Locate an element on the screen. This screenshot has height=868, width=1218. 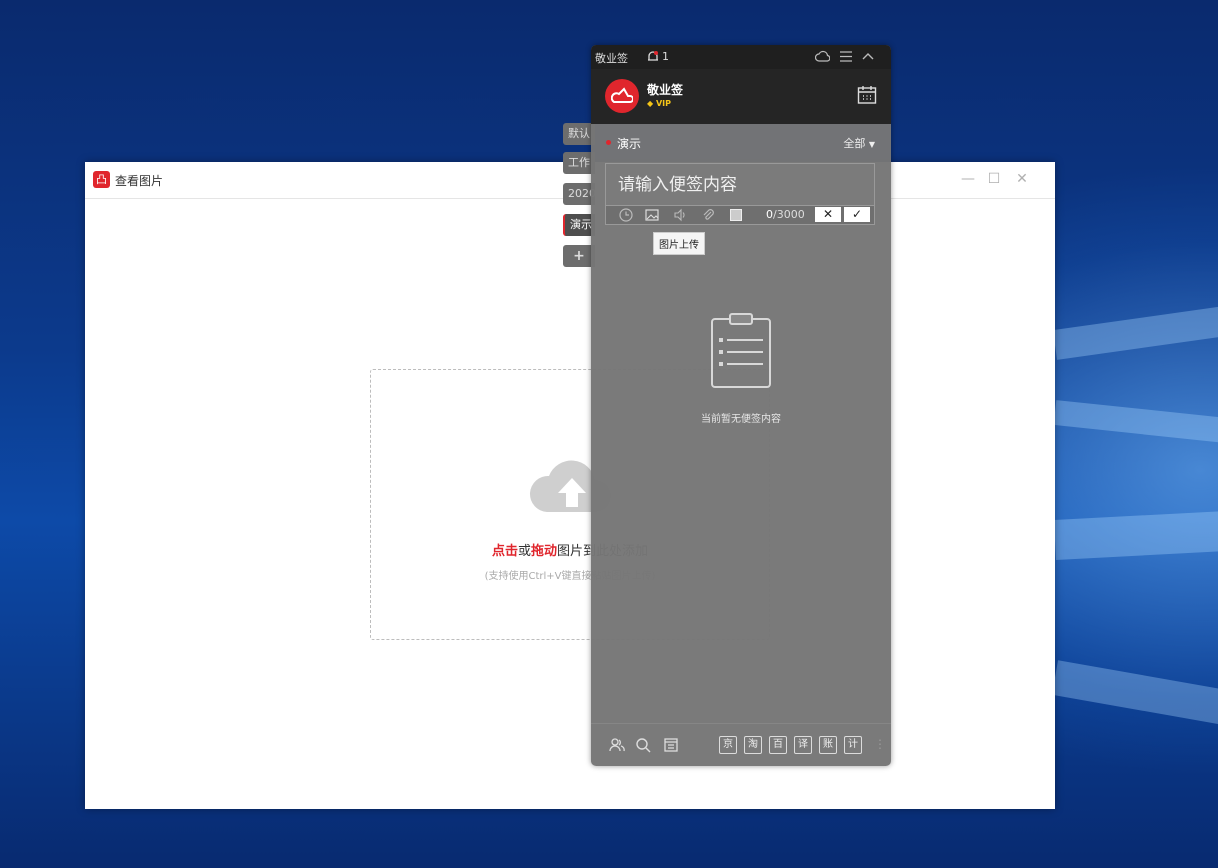
quicklink-translate: 译 is located at coordinates (803, 745).